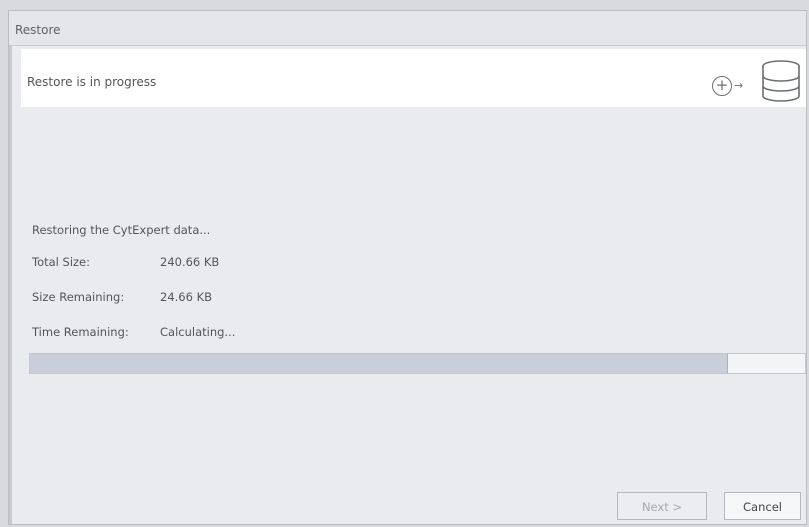 This screenshot has height=527, width=809. What do you see at coordinates (413, 78) in the screenshot?
I see `header-panel: Restore is in progress + →` at bounding box center [413, 78].